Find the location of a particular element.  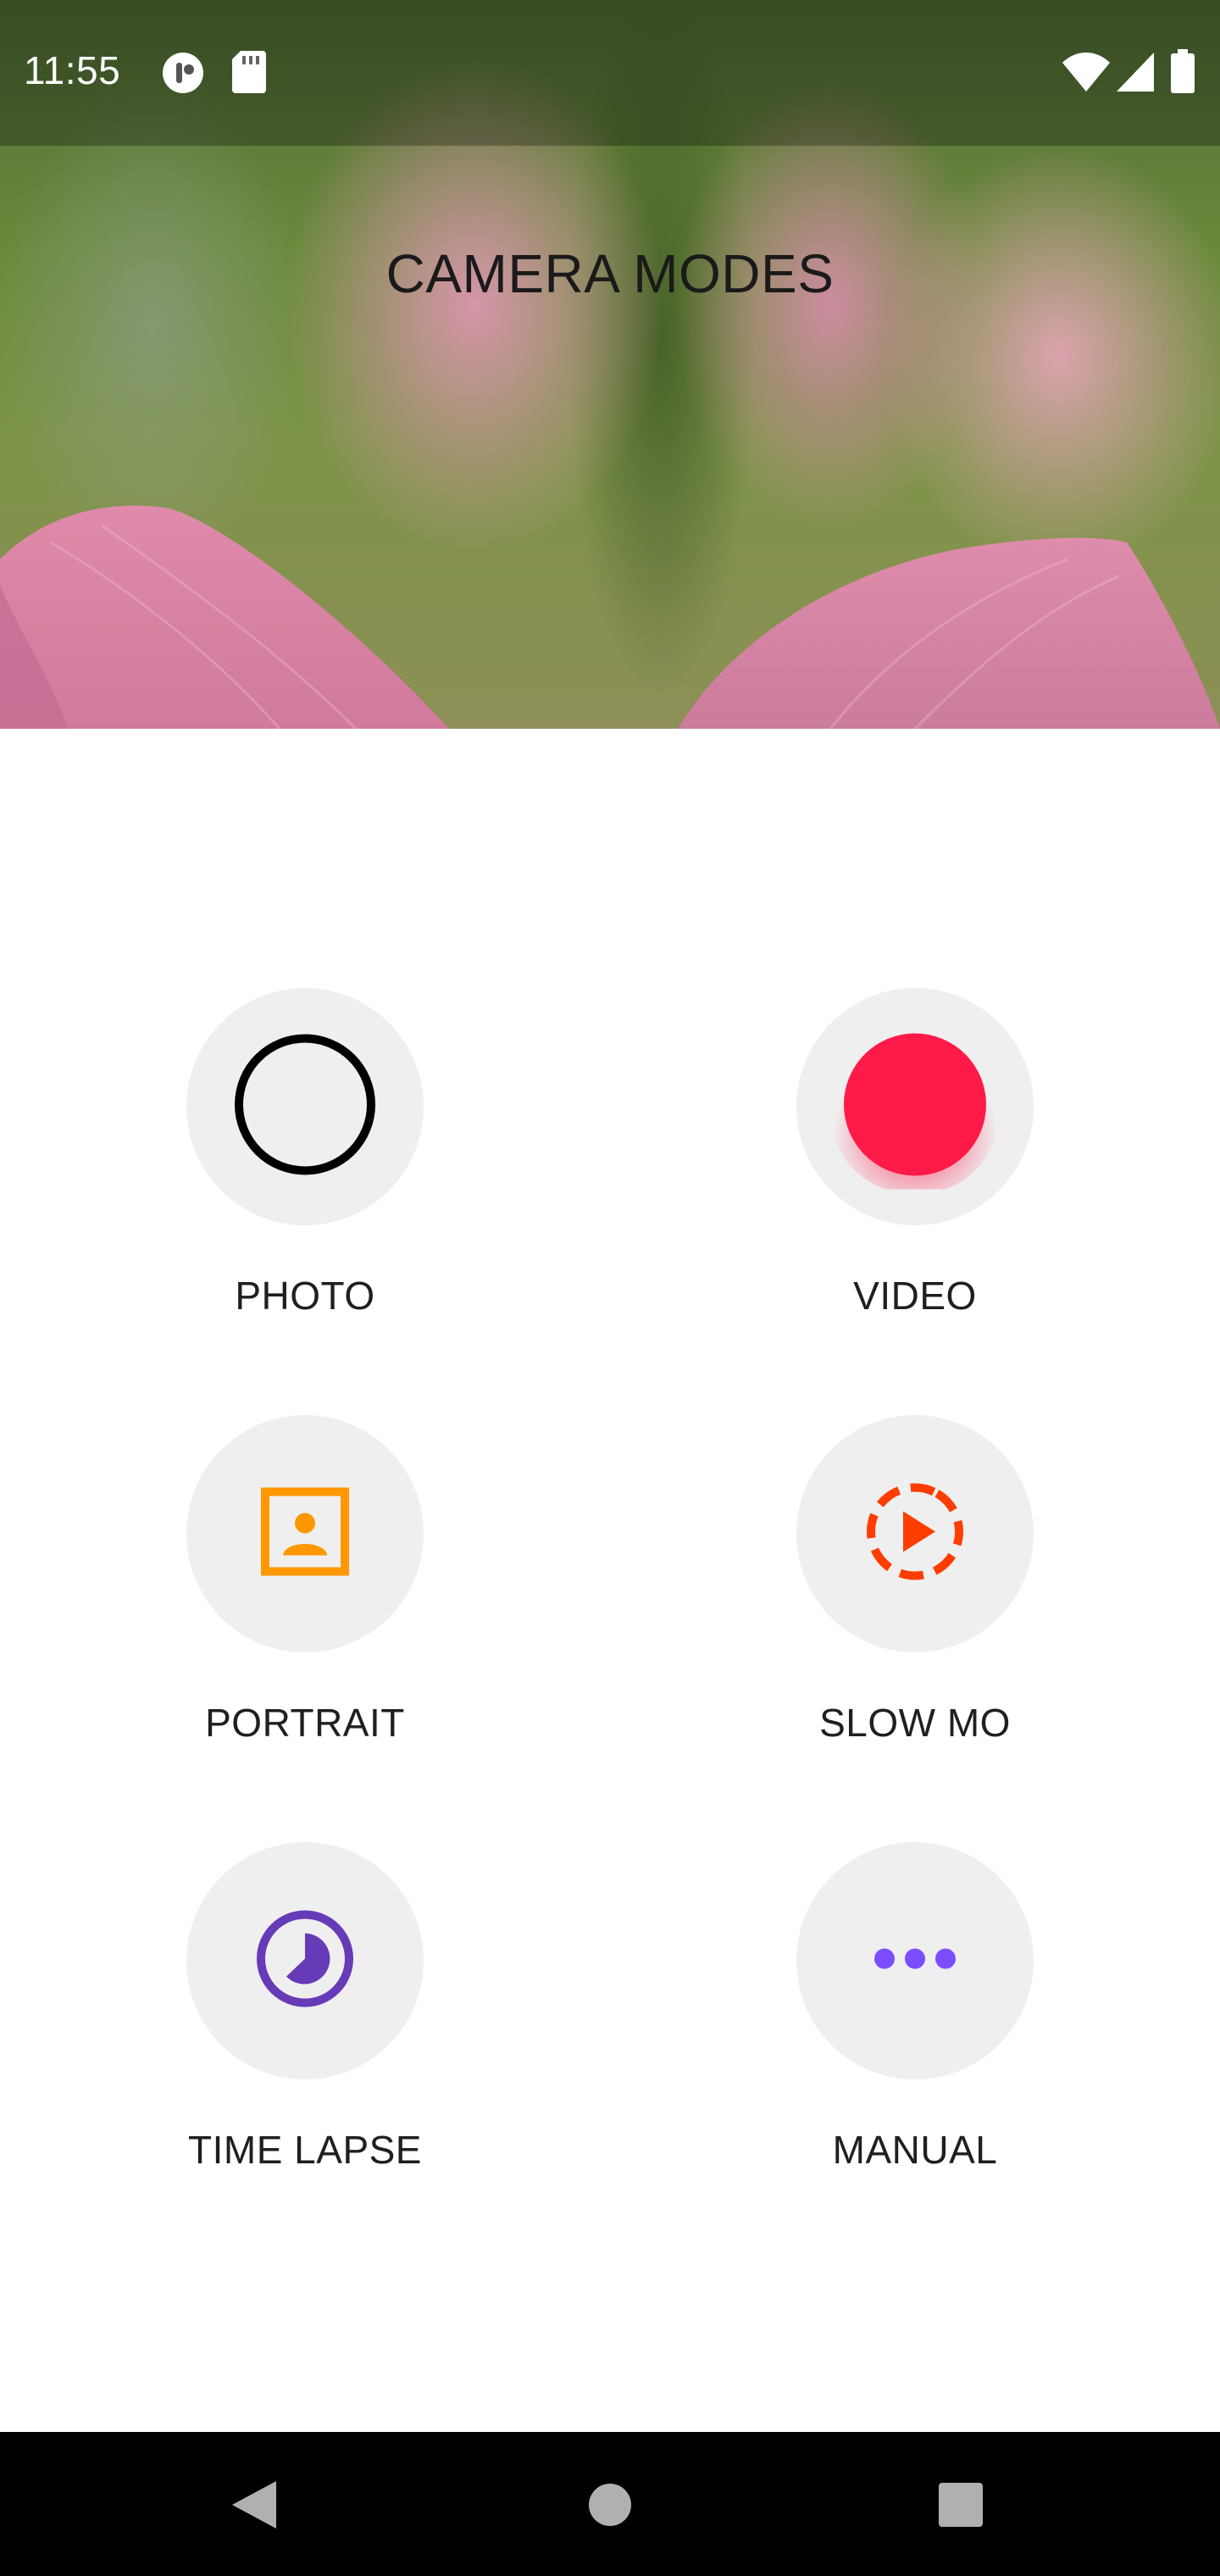

home-icon is located at coordinates (610, 2507).